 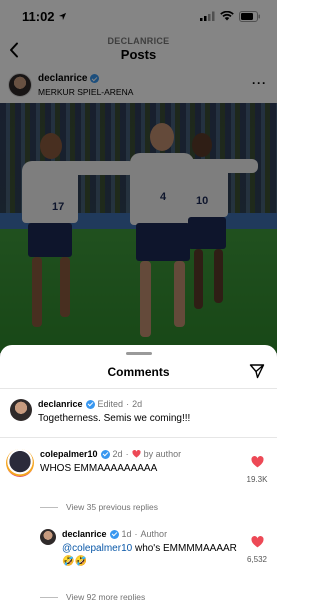 What do you see at coordinates (257, 549) in the screenshot?
I see `like-button: 6,532` at bounding box center [257, 549].